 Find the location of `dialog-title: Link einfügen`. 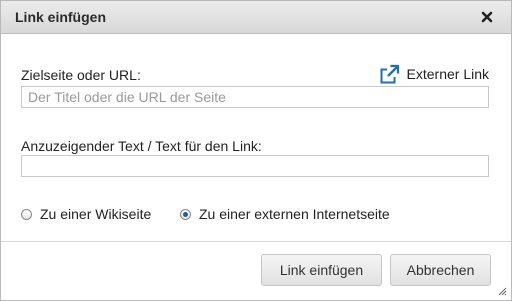

dialog-title: Link einfügen is located at coordinates (60, 17).